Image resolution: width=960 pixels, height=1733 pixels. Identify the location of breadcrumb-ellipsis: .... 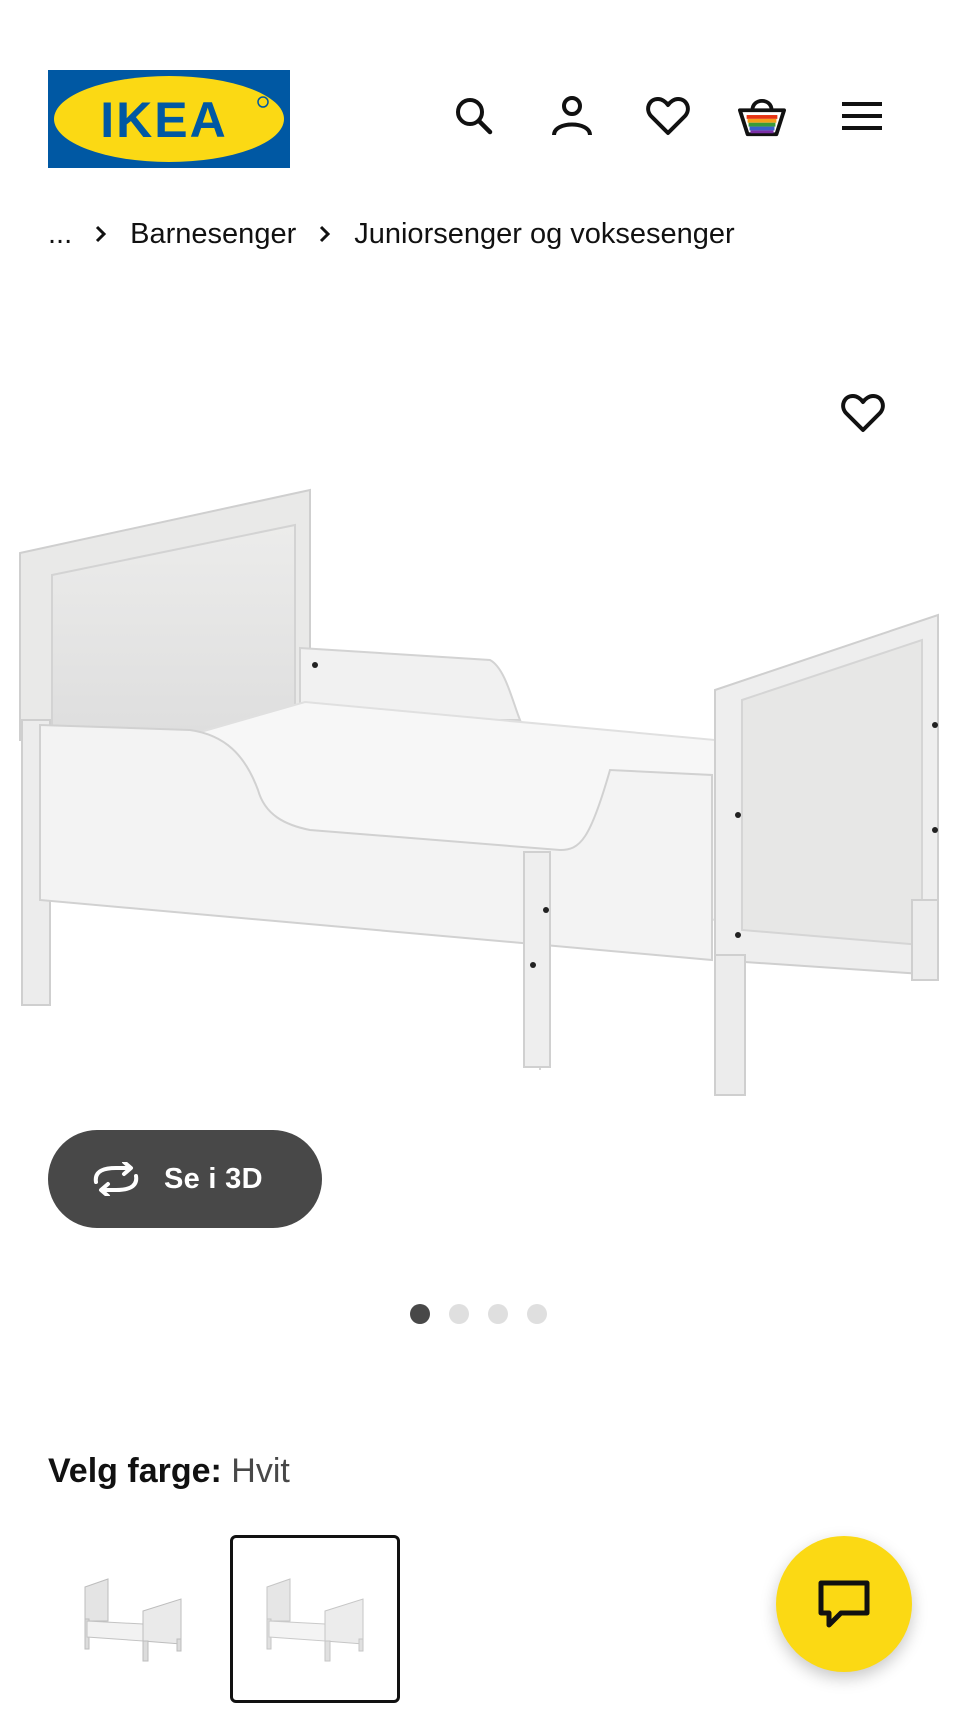
(60, 234).